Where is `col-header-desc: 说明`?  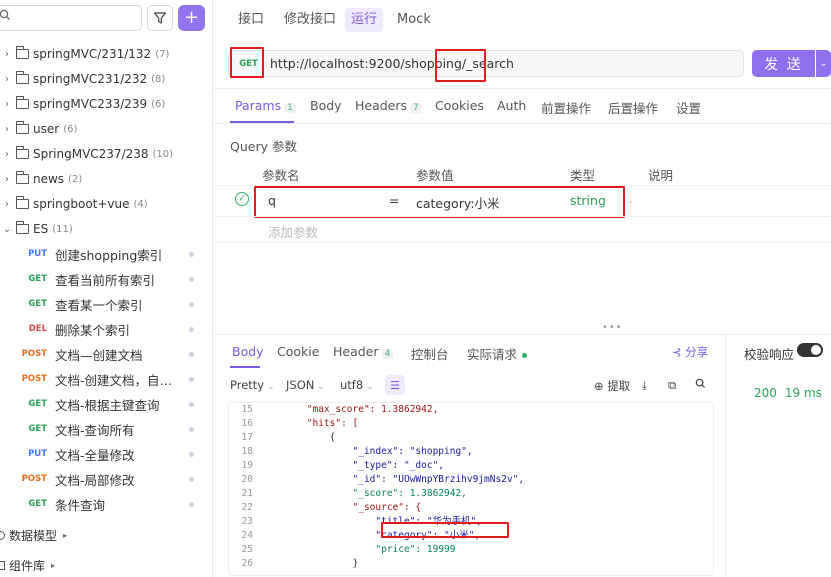 col-header-desc: 说明 is located at coordinates (661, 175).